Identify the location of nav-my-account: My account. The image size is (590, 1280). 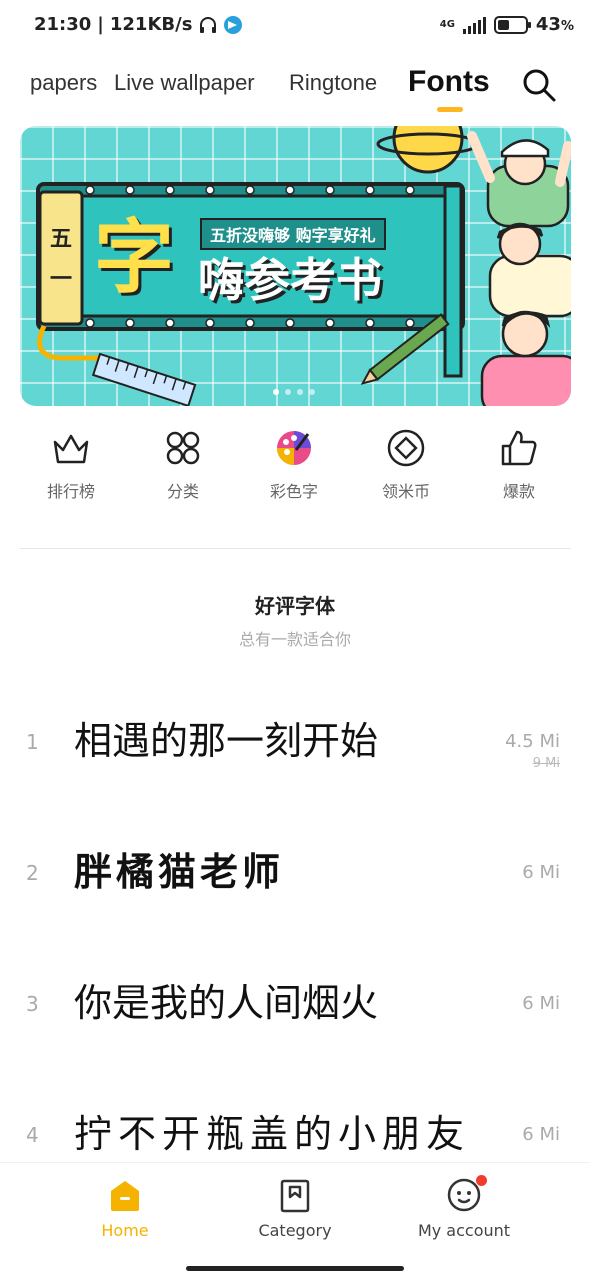
(464, 1207).